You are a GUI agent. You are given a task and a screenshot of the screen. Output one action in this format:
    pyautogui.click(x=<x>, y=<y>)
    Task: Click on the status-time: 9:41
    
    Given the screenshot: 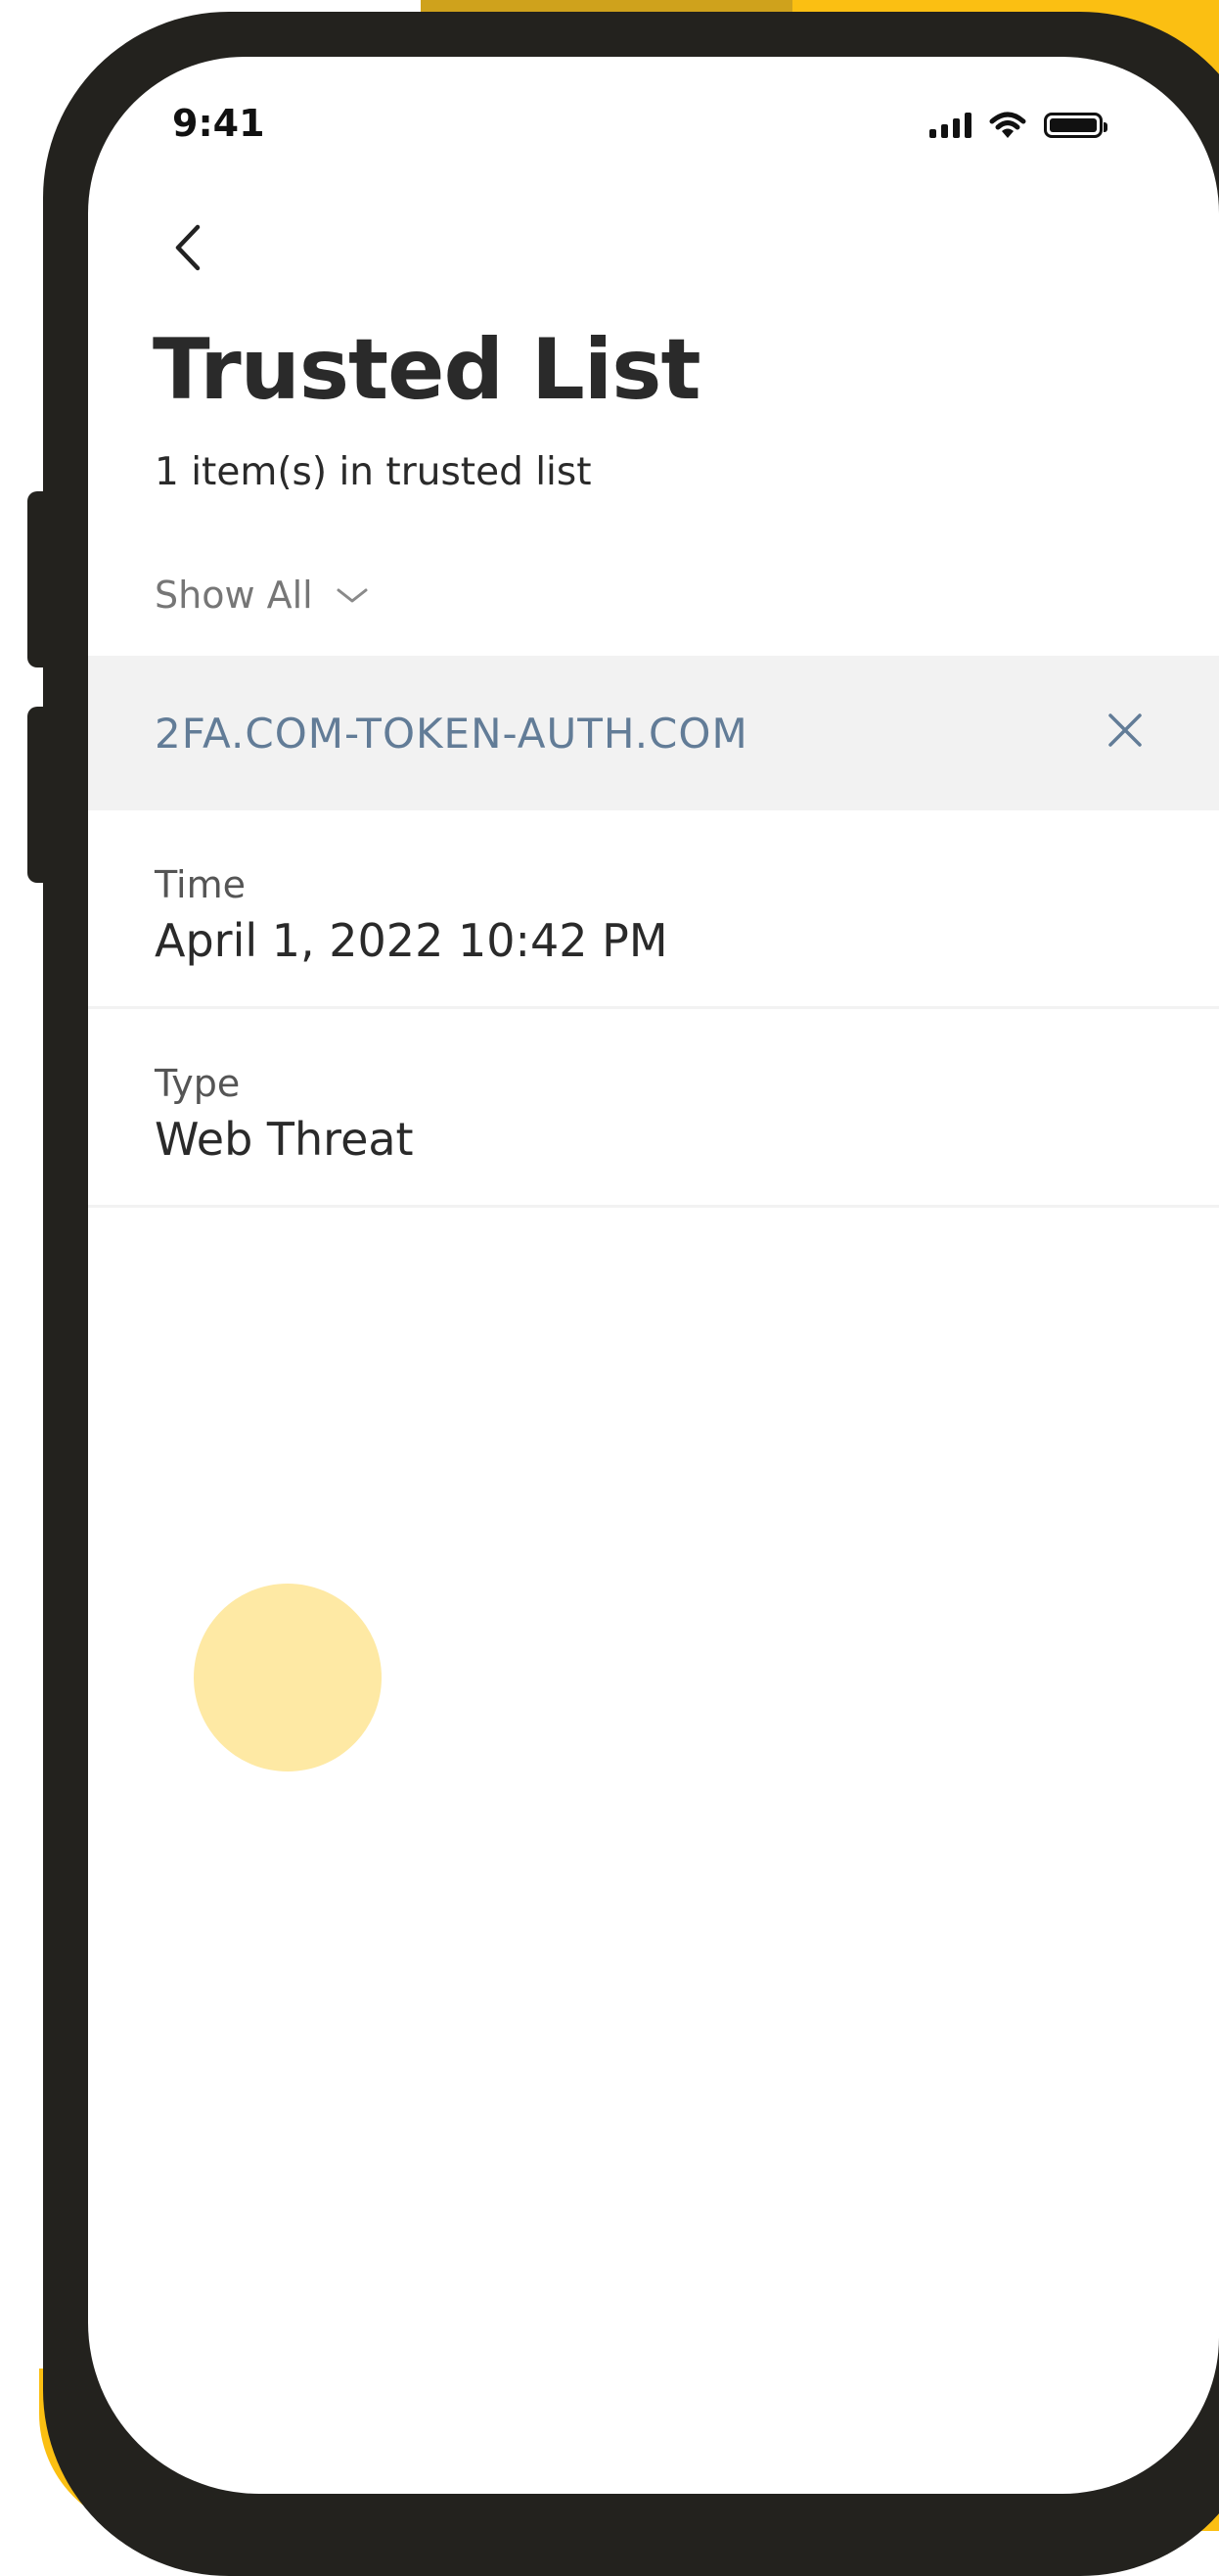 What is the action you would take?
    pyautogui.click(x=219, y=124)
    